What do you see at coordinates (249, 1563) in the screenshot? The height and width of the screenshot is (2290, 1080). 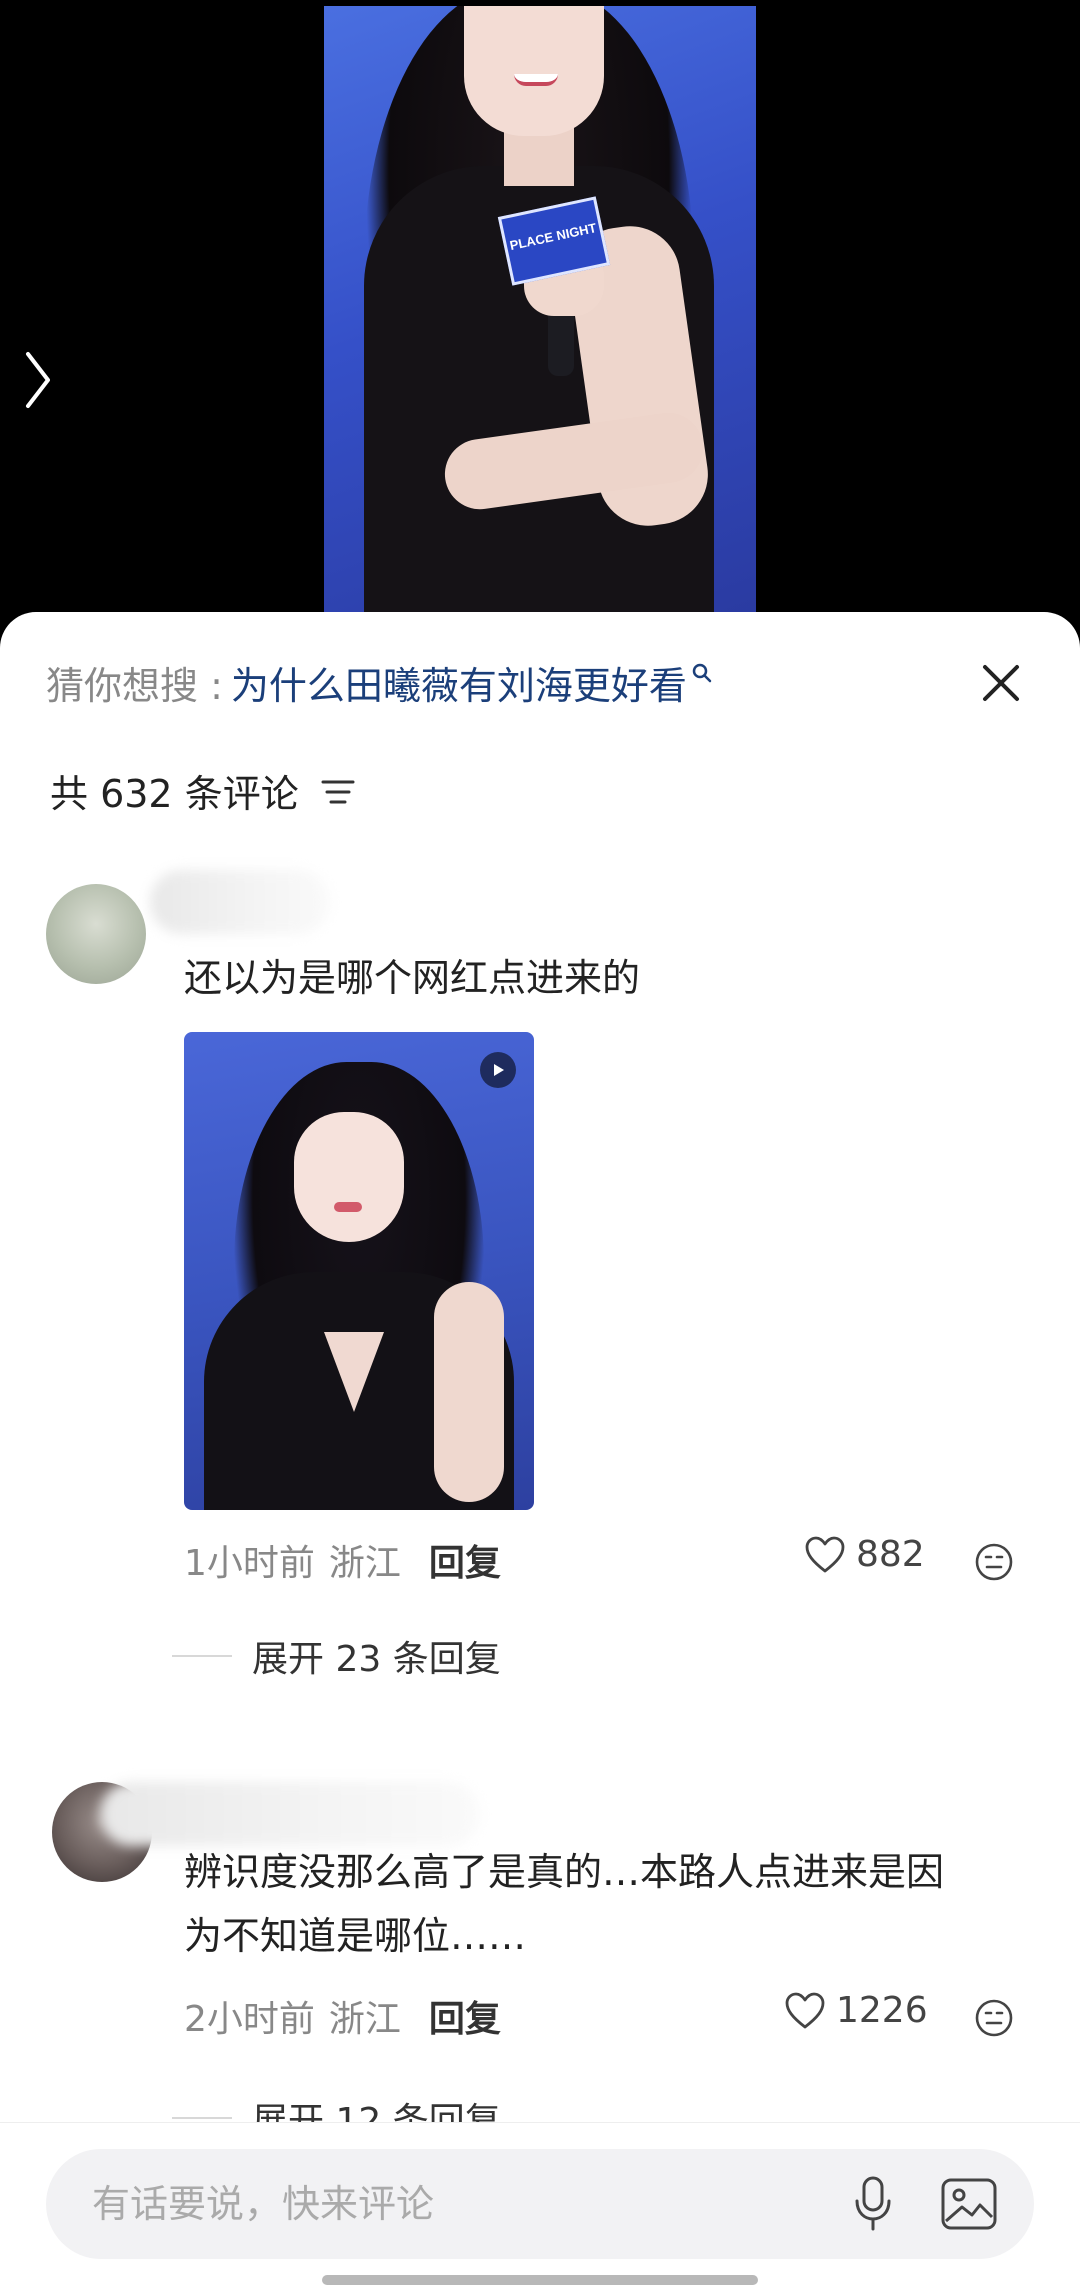 I see `comment-time: 1小时前` at bounding box center [249, 1563].